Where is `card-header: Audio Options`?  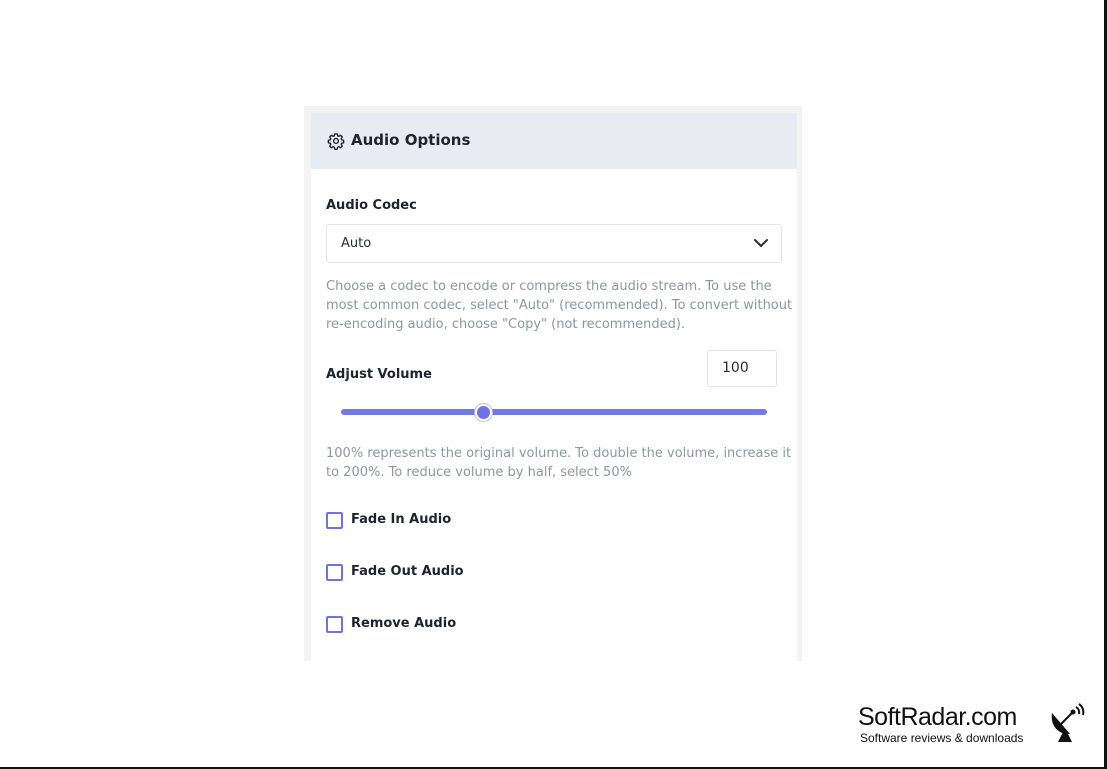
card-header: Audio Options is located at coordinates (554, 141).